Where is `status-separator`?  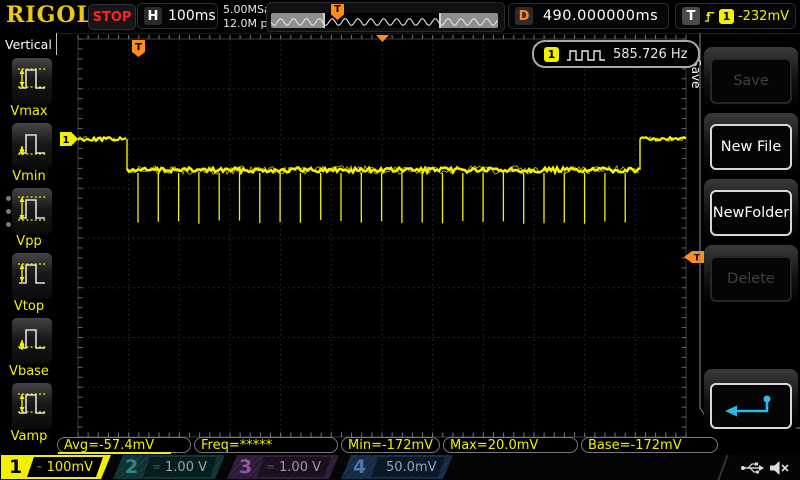
status-separator is located at coordinates (723, 467).